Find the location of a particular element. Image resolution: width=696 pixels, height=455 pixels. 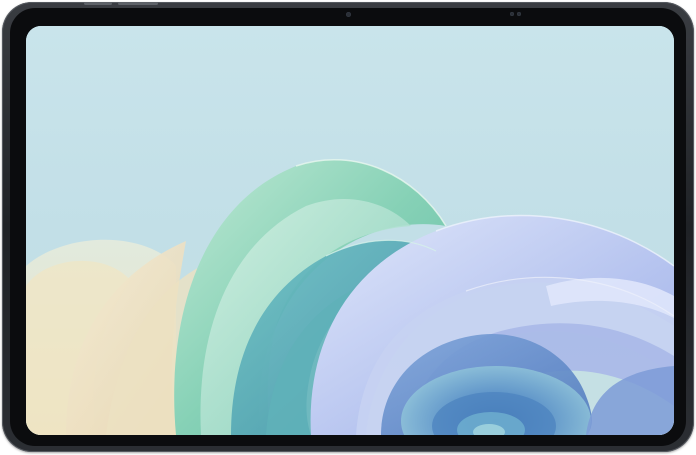

proximity-sensor-icon is located at coordinates (519, 14).